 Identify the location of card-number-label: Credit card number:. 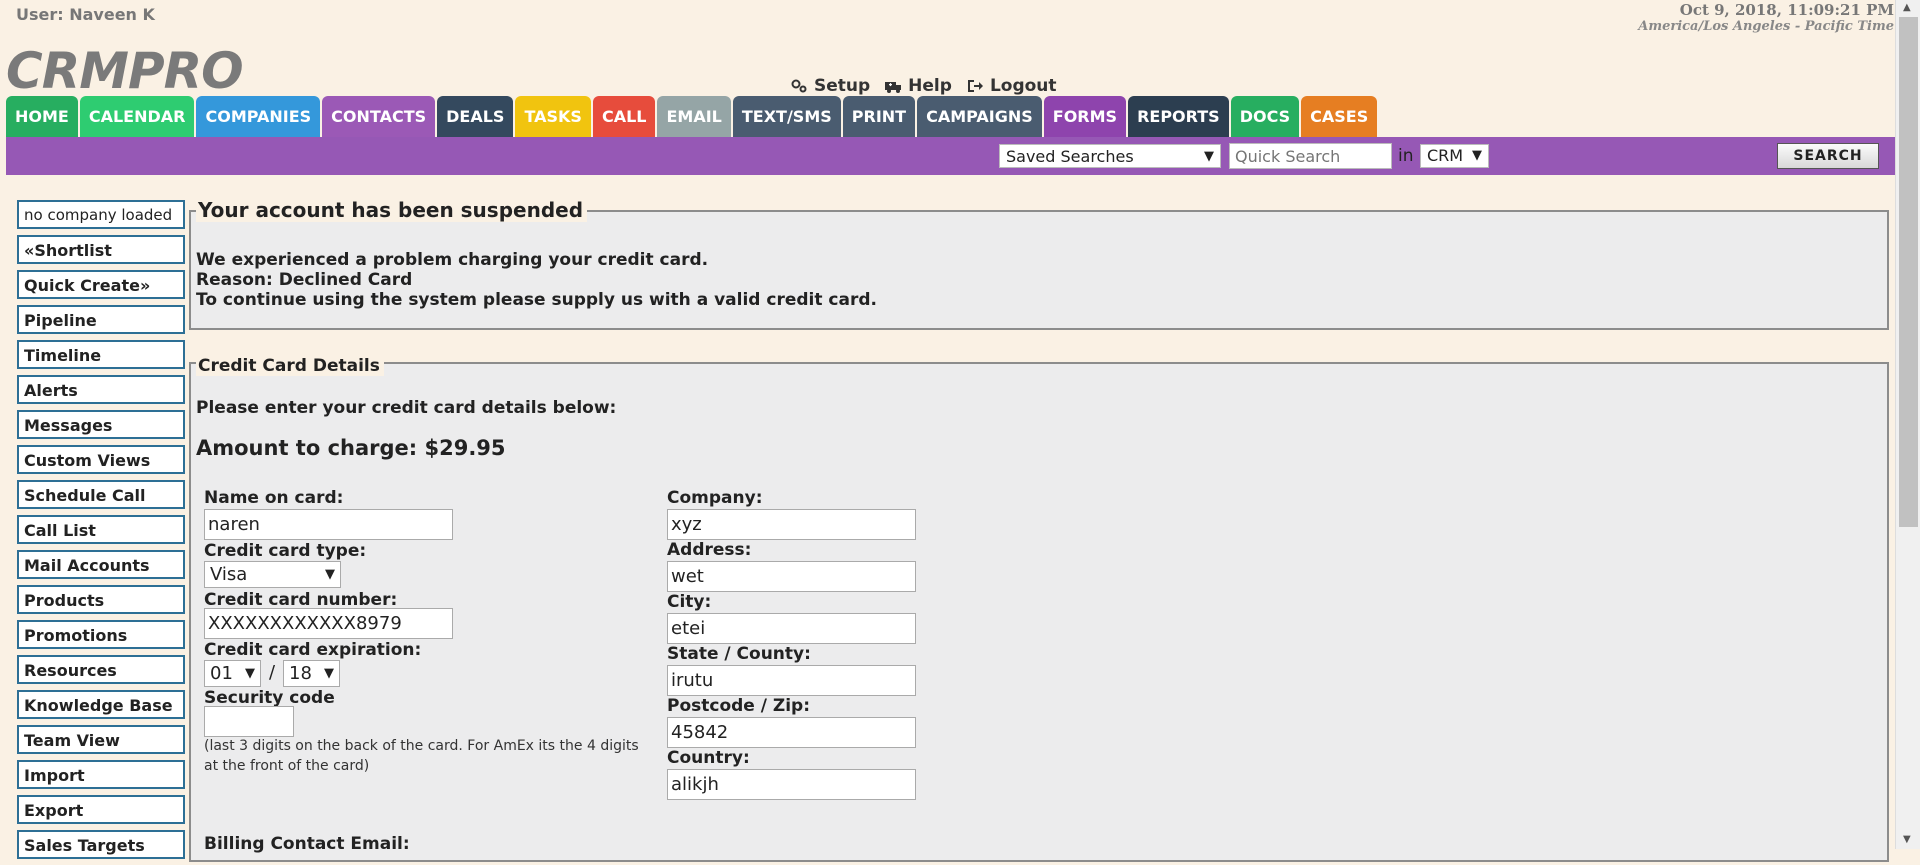
(301, 600).